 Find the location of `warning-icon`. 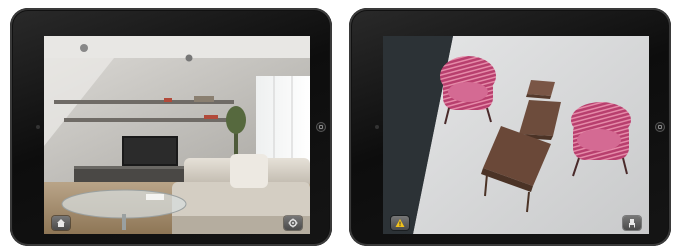

warning-icon is located at coordinates (400, 223).